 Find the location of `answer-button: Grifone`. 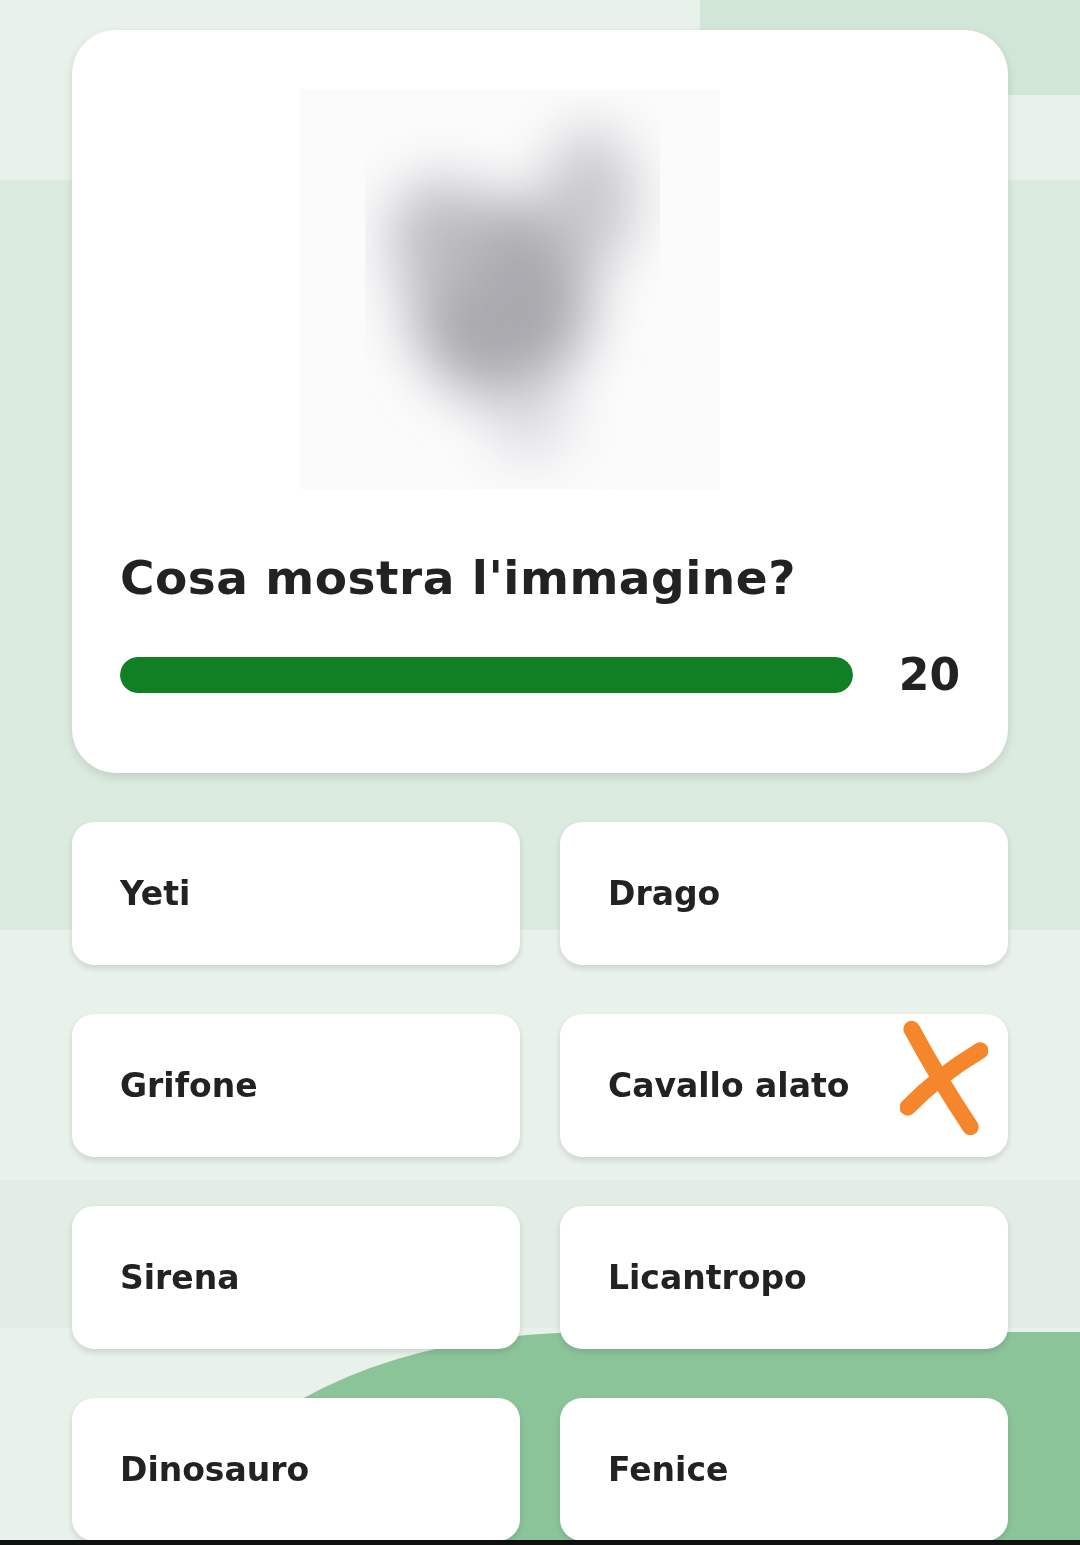

answer-button: Grifone is located at coordinates (296, 1085).